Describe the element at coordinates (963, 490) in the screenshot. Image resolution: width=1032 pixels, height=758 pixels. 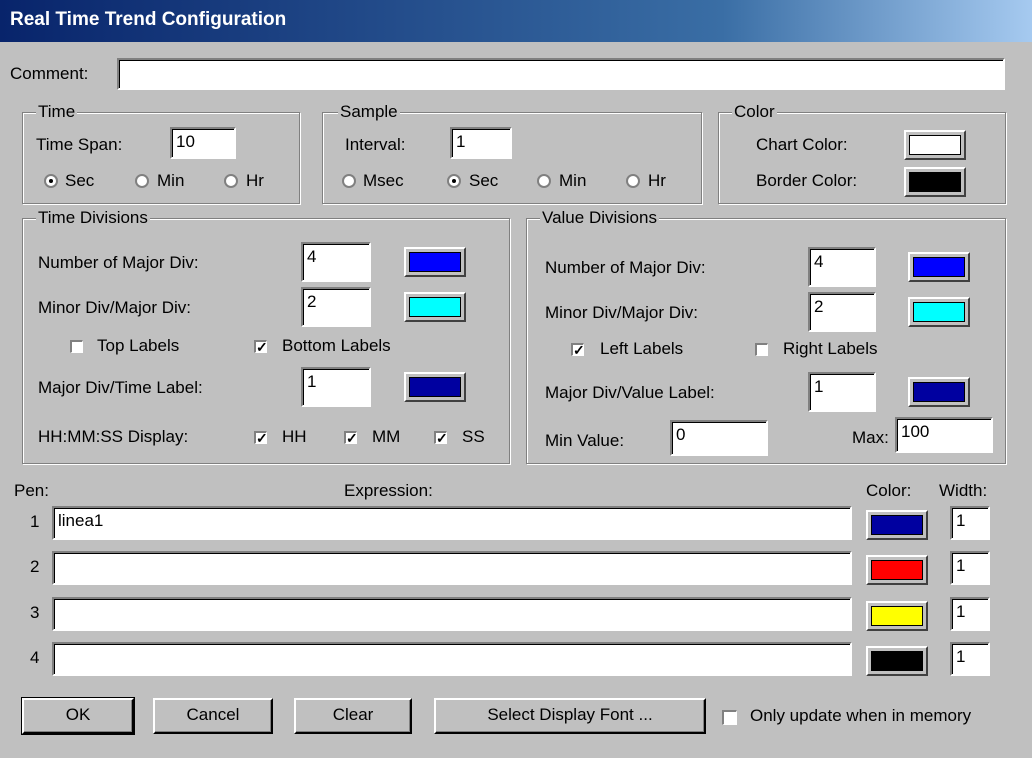
I see `width-header: Width:` at that location.